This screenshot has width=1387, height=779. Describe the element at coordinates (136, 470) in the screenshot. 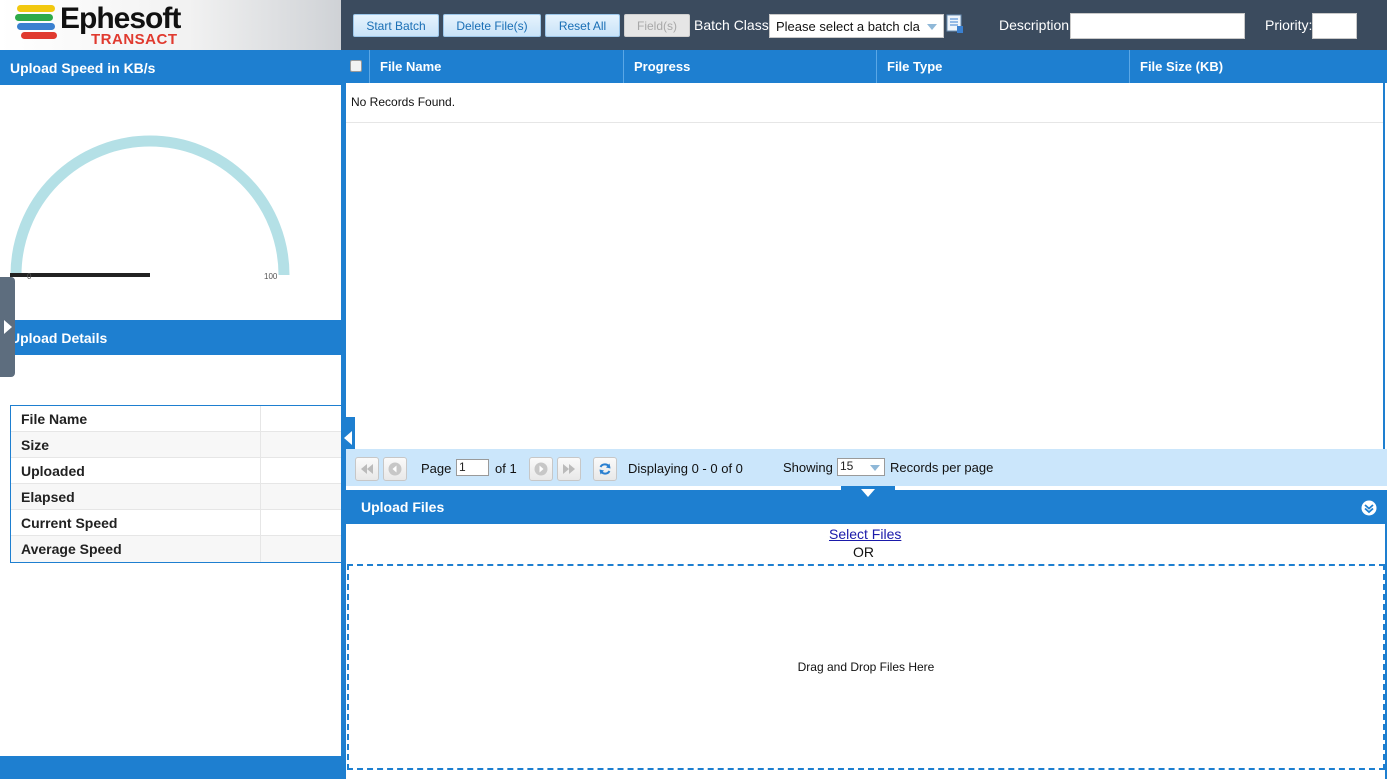

I see `detail-label: Uploaded` at that location.